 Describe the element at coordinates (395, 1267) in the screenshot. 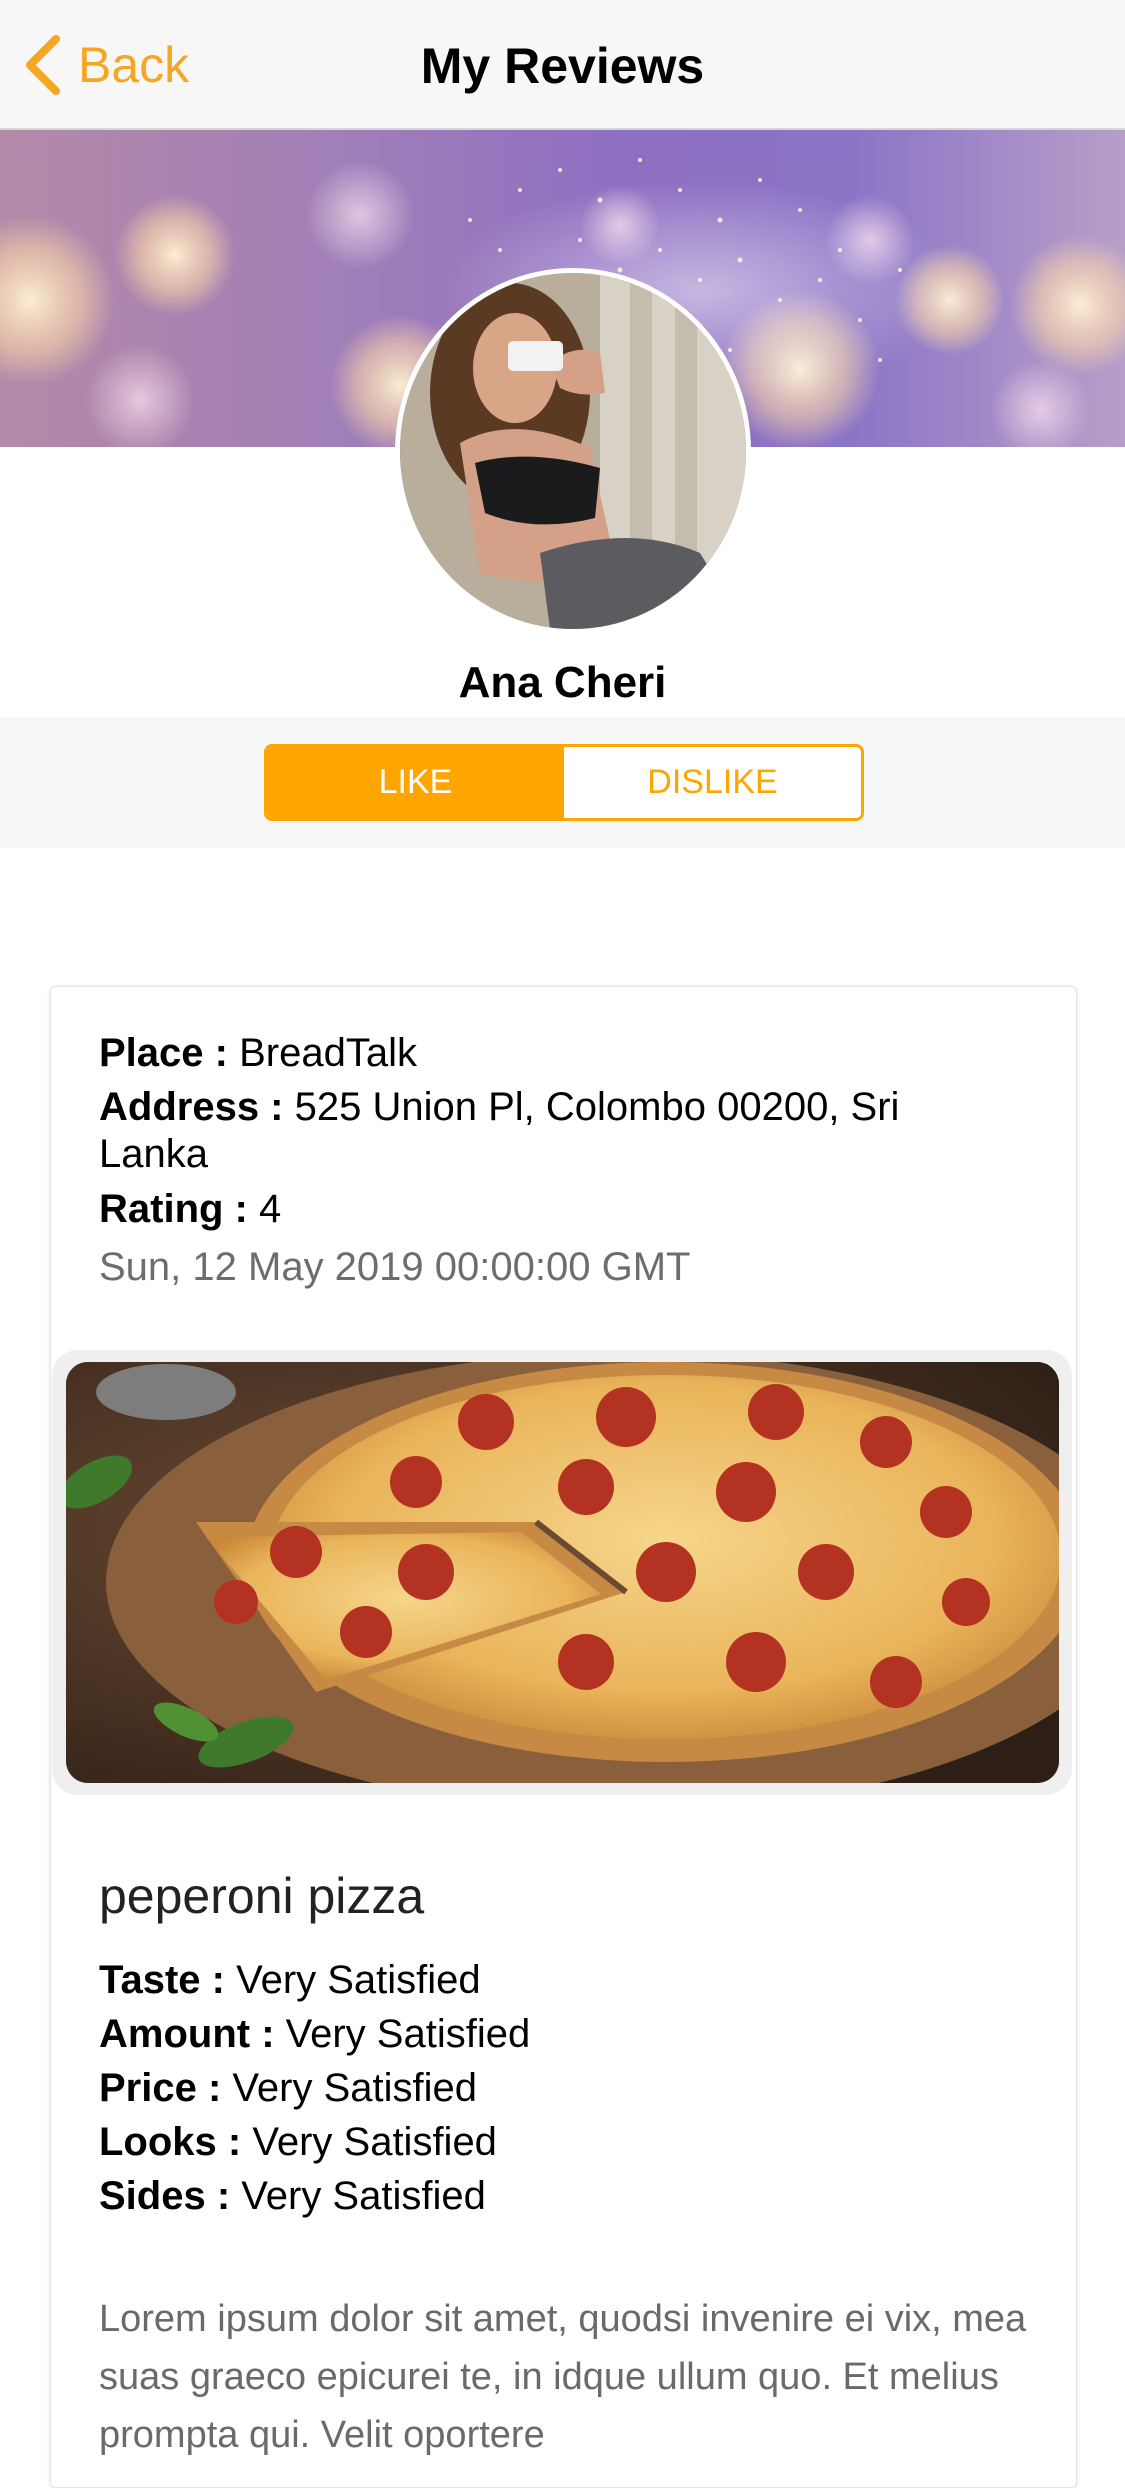

I see `review-date: Sun, 12 May 2019 00:00:00 GMT` at that location.